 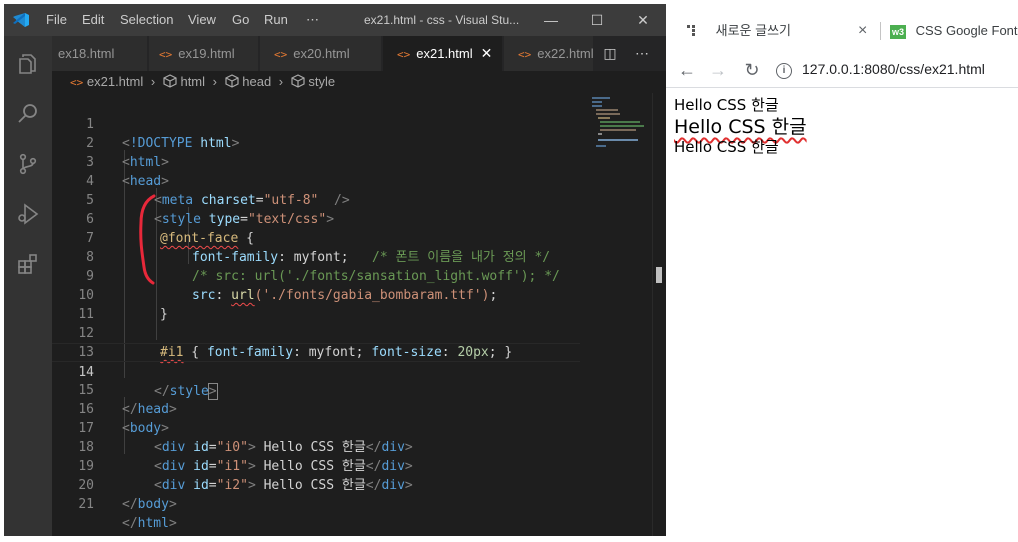 I want to click on code-line: 11, so click(x=316, y=304).